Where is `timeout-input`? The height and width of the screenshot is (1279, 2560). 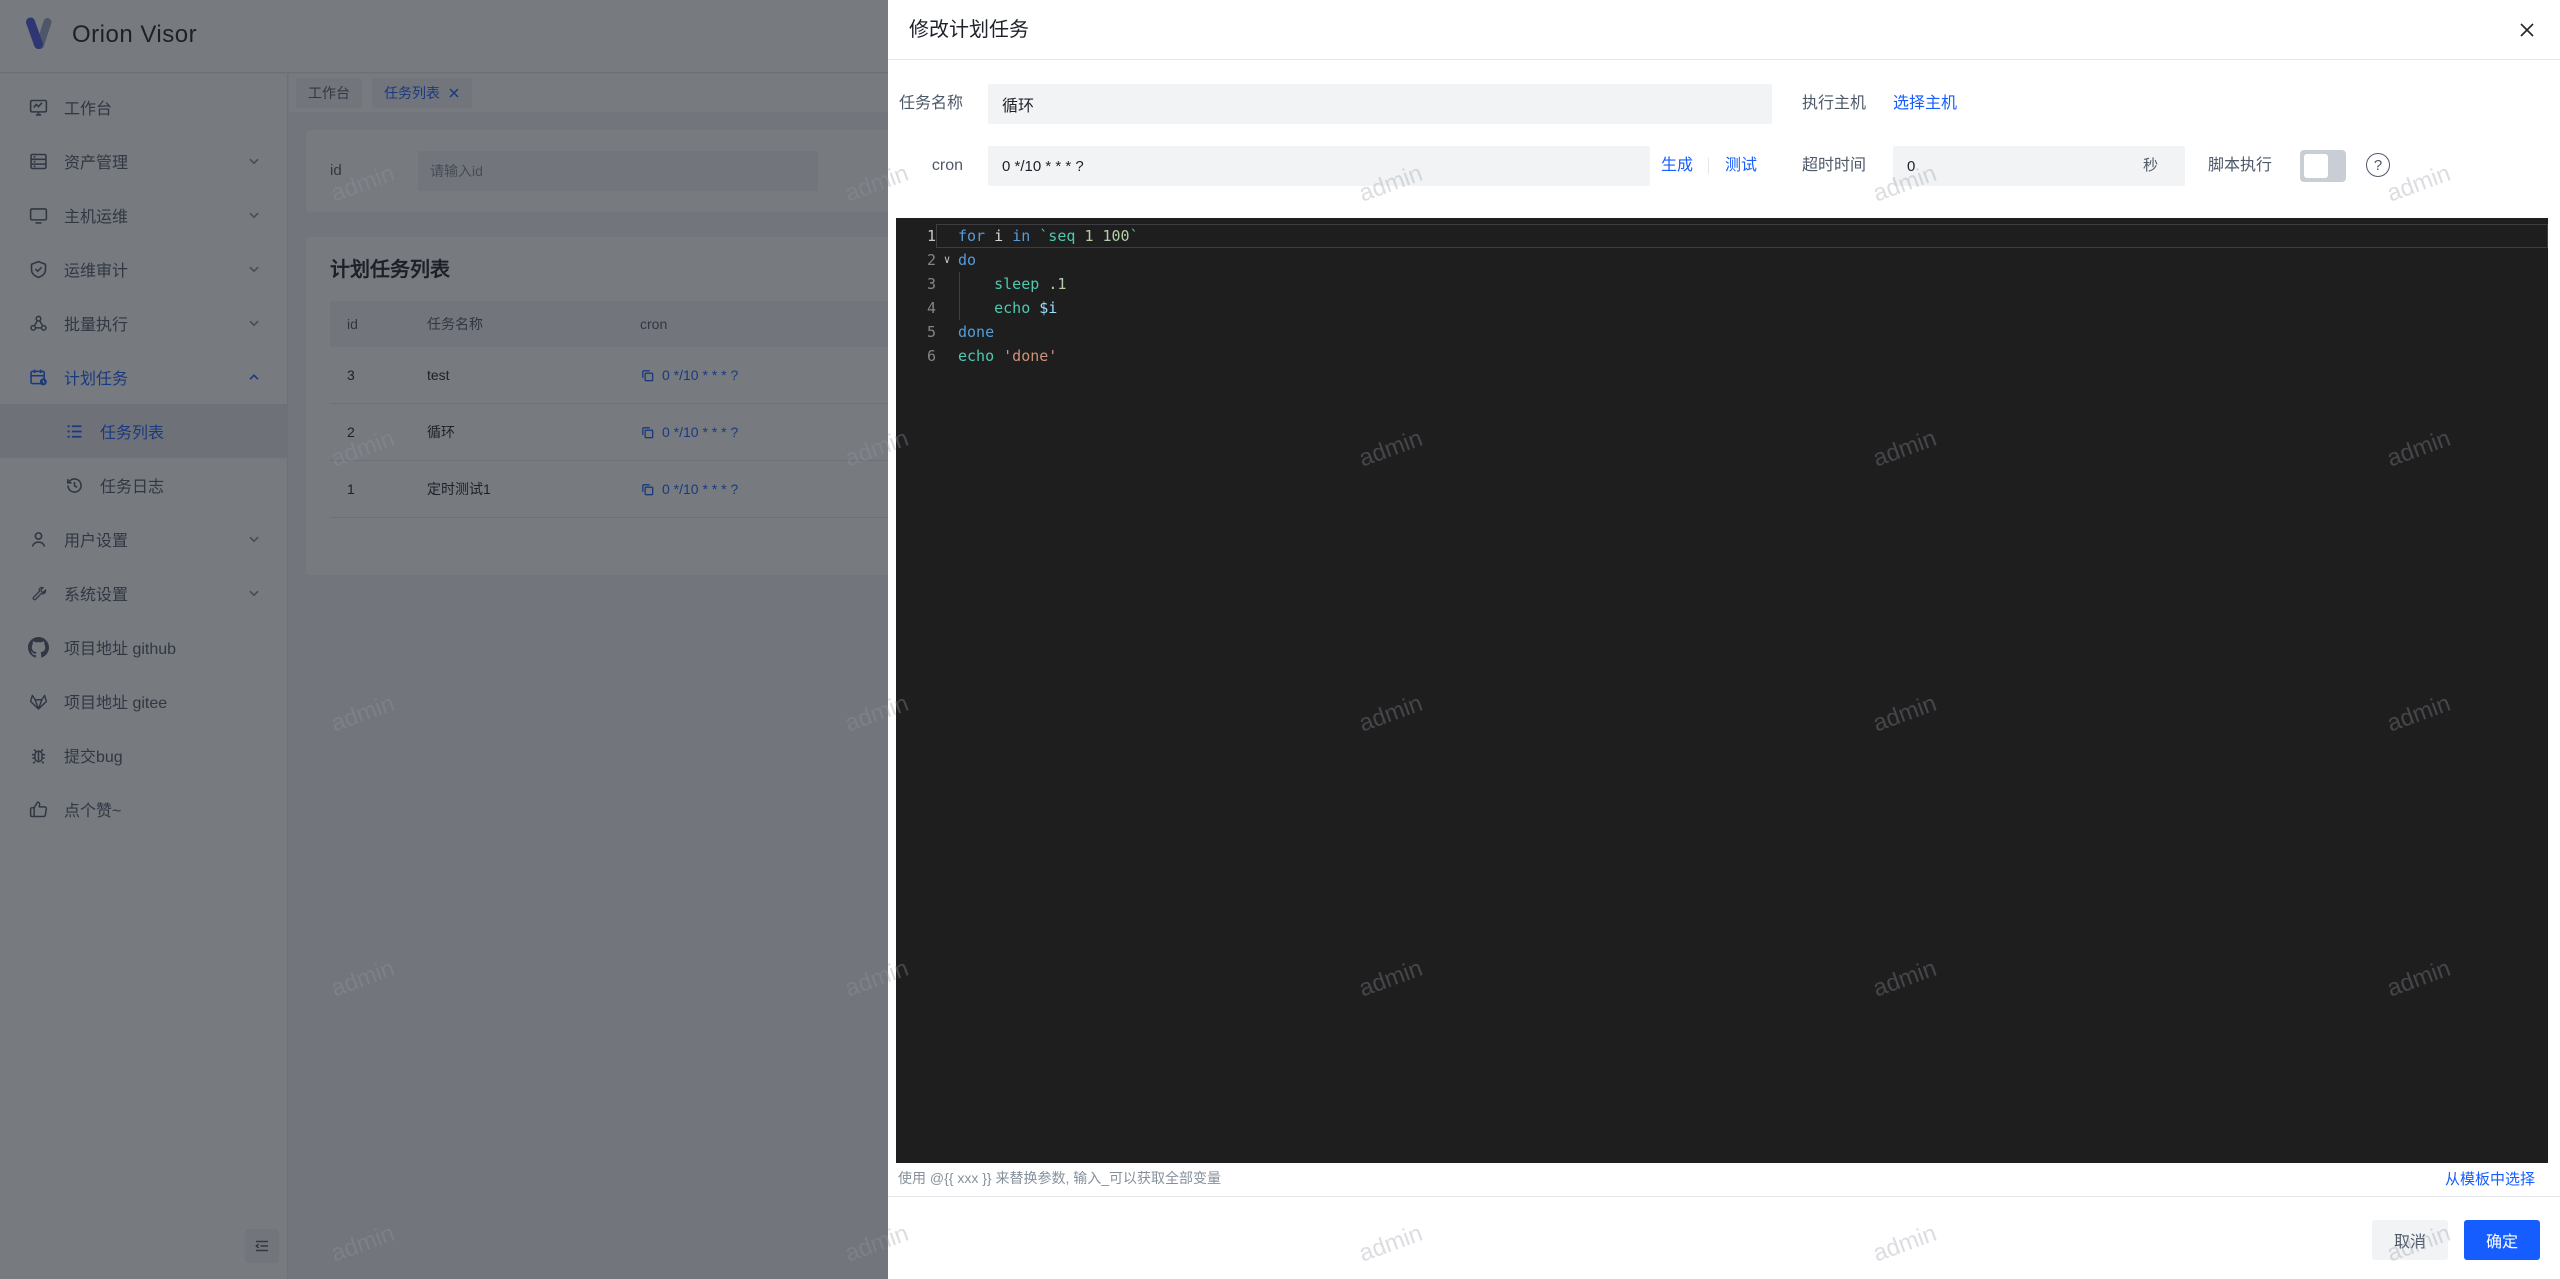
timeout-input is located at coordinates (2039, 166).